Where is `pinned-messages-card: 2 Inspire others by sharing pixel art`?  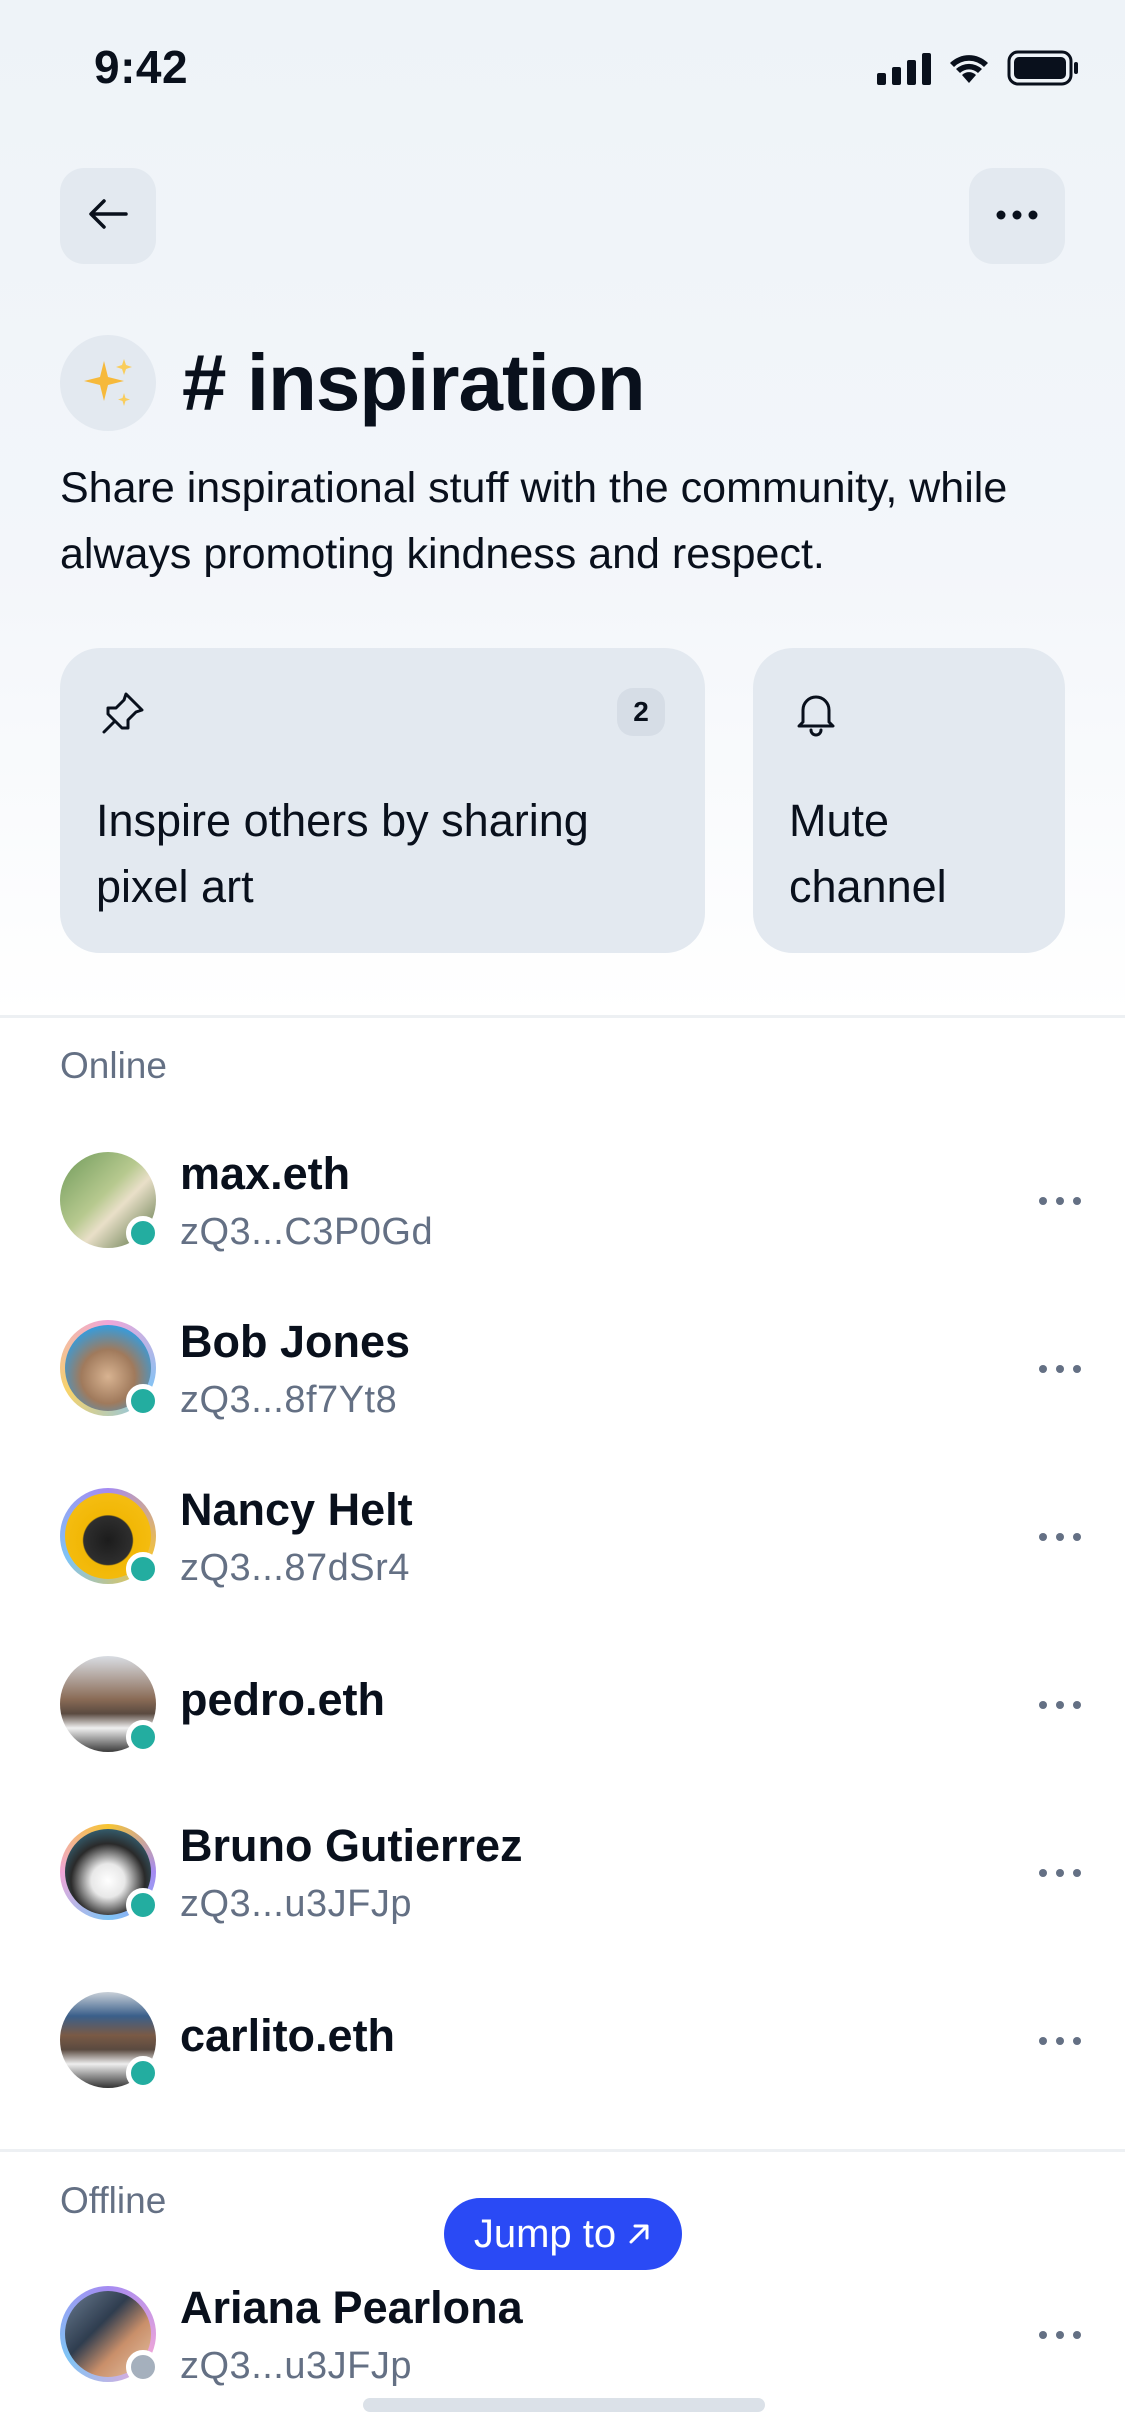 pinned-messages-card: 2 Inspire others by sharing pixel art is located at coordinates (382, 800).